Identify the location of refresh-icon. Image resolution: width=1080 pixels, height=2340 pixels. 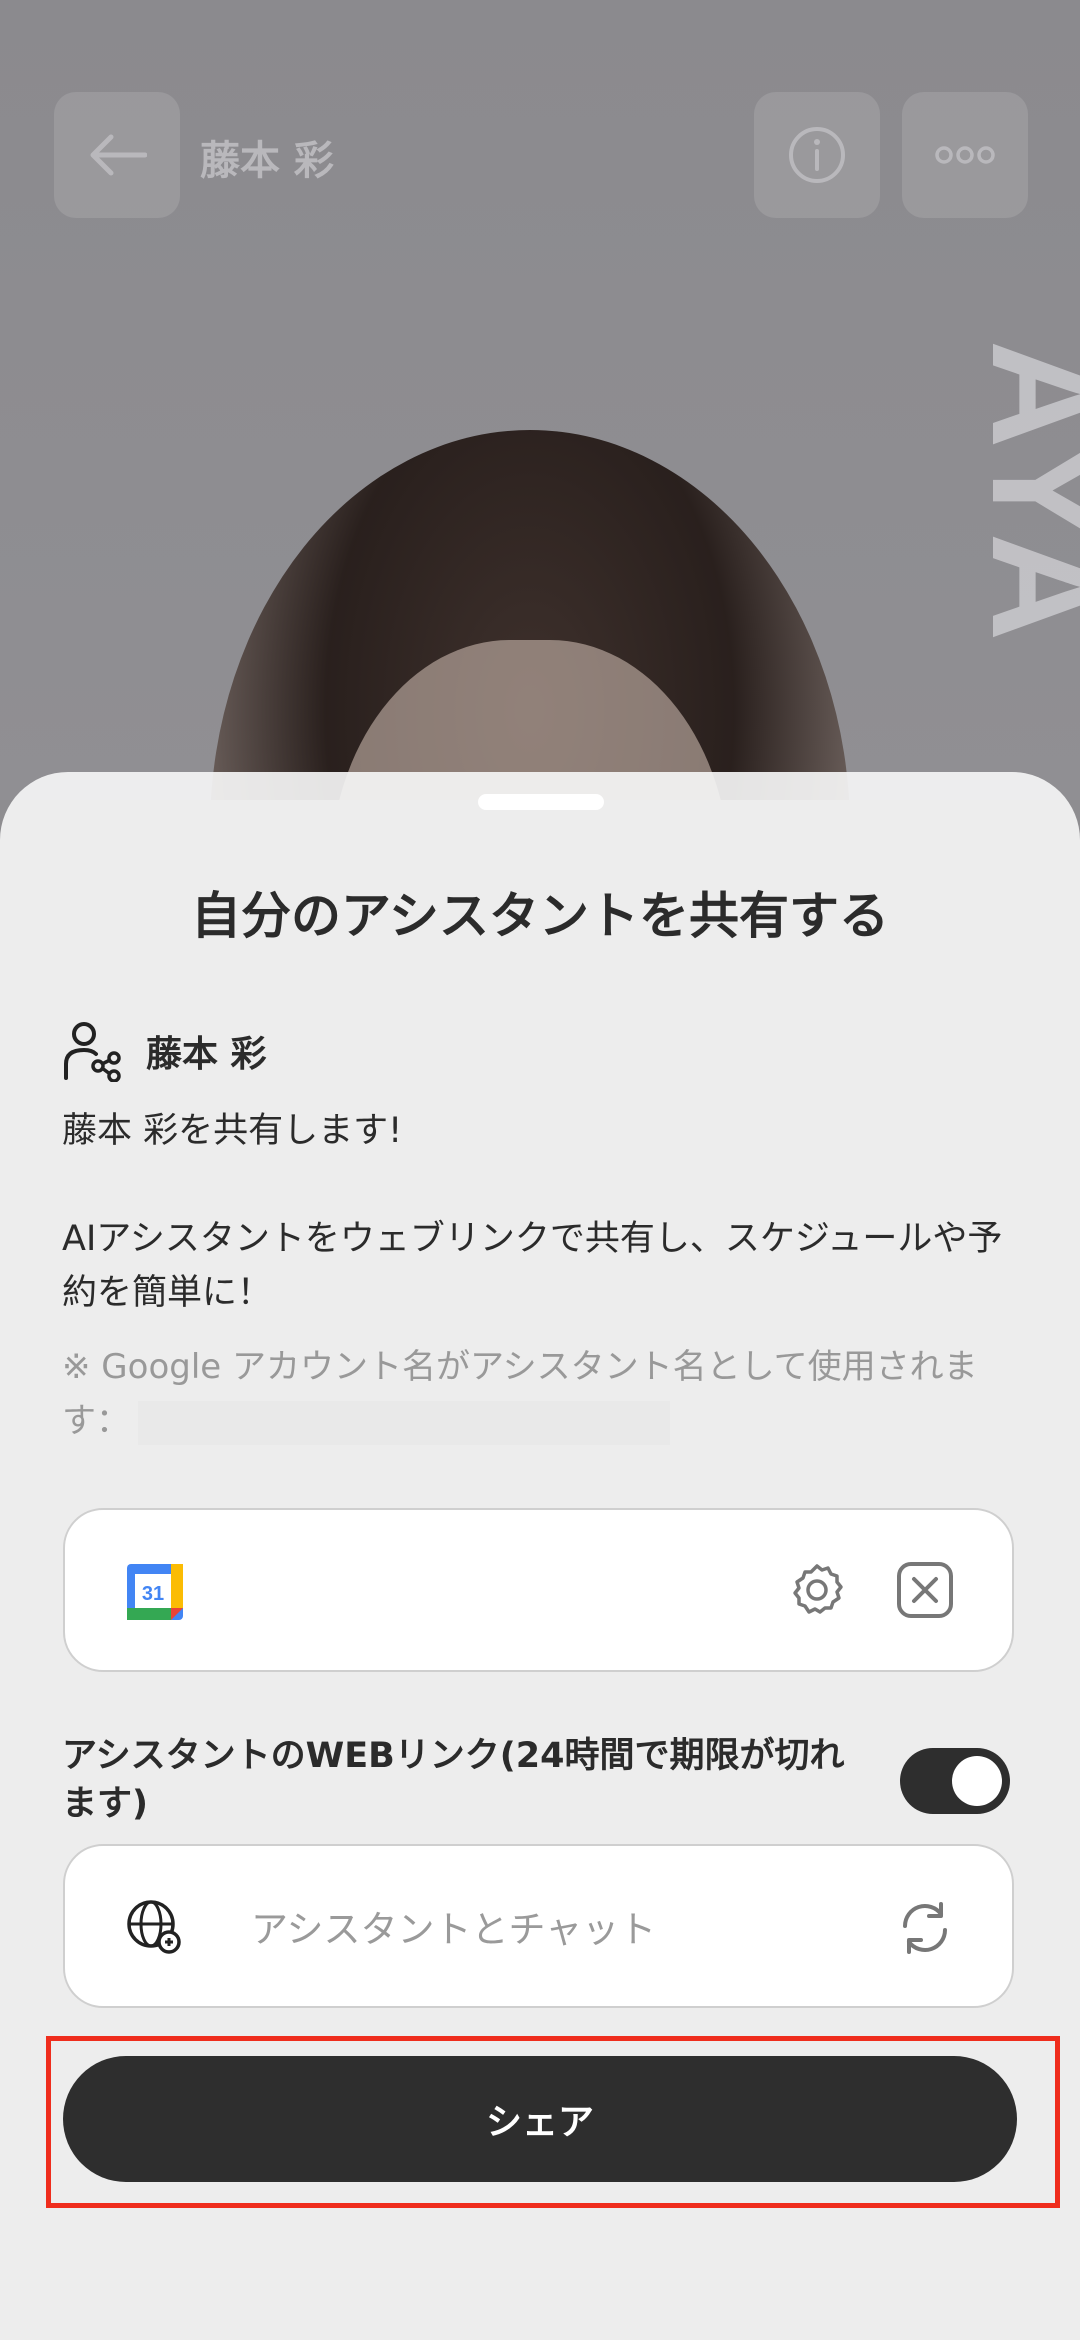
(925, 1928).